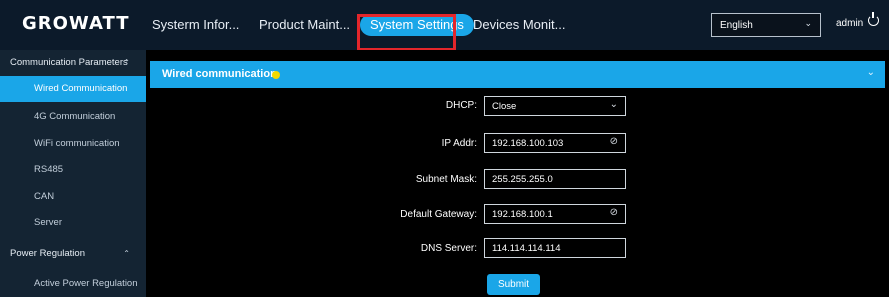 The height and width of the screenshot is (297, 889). What do you see at coordinates (448, 248) in the screenshot?
I see `dns-server-label: DNS Server:` at bounding box center [448, 248].